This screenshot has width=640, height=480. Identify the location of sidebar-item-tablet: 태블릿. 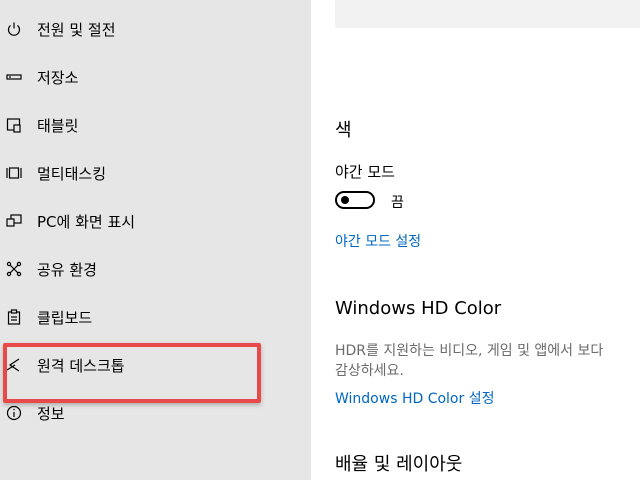
(155, 125).